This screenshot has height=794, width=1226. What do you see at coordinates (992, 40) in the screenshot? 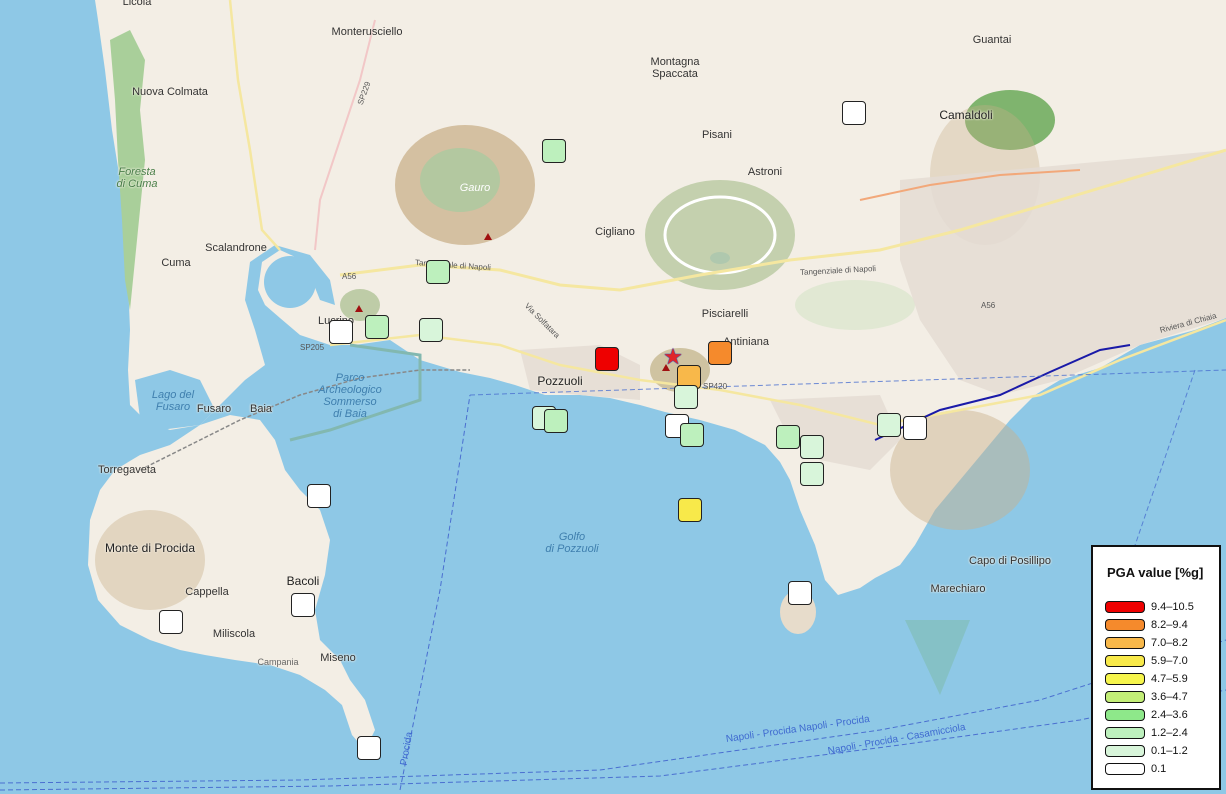
I see `label-guantai: Guantai` at bounding box center [992, 40].